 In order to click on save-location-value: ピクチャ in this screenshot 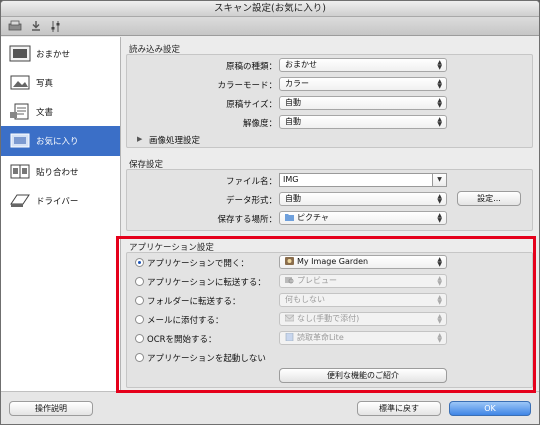, I will do `click(313, 217)`.